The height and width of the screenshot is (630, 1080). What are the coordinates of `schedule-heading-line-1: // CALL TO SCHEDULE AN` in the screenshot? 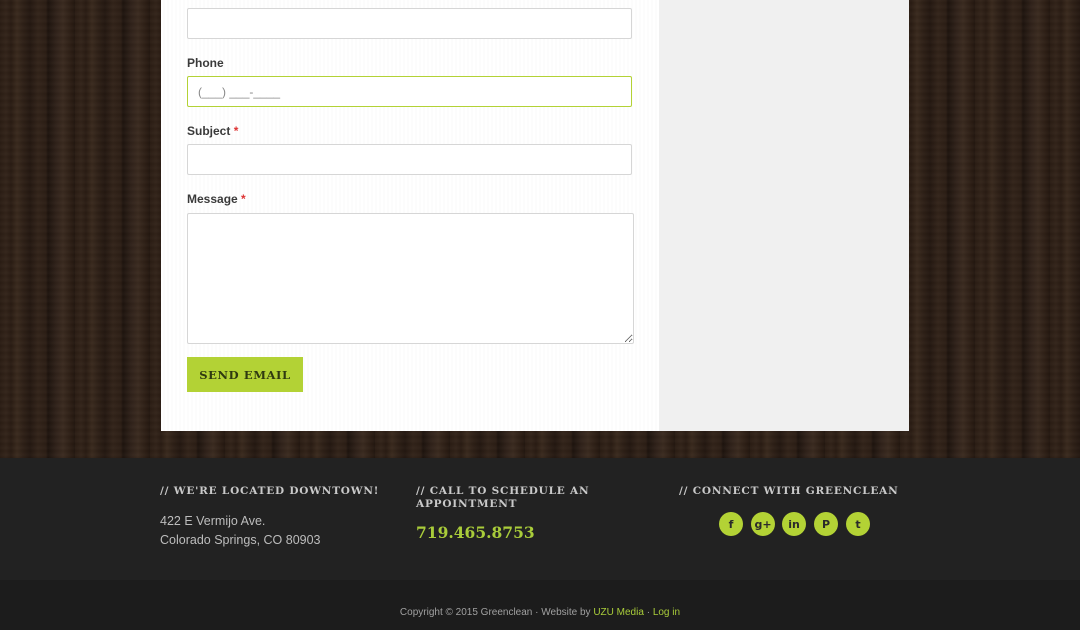 It's located at (503, 491).